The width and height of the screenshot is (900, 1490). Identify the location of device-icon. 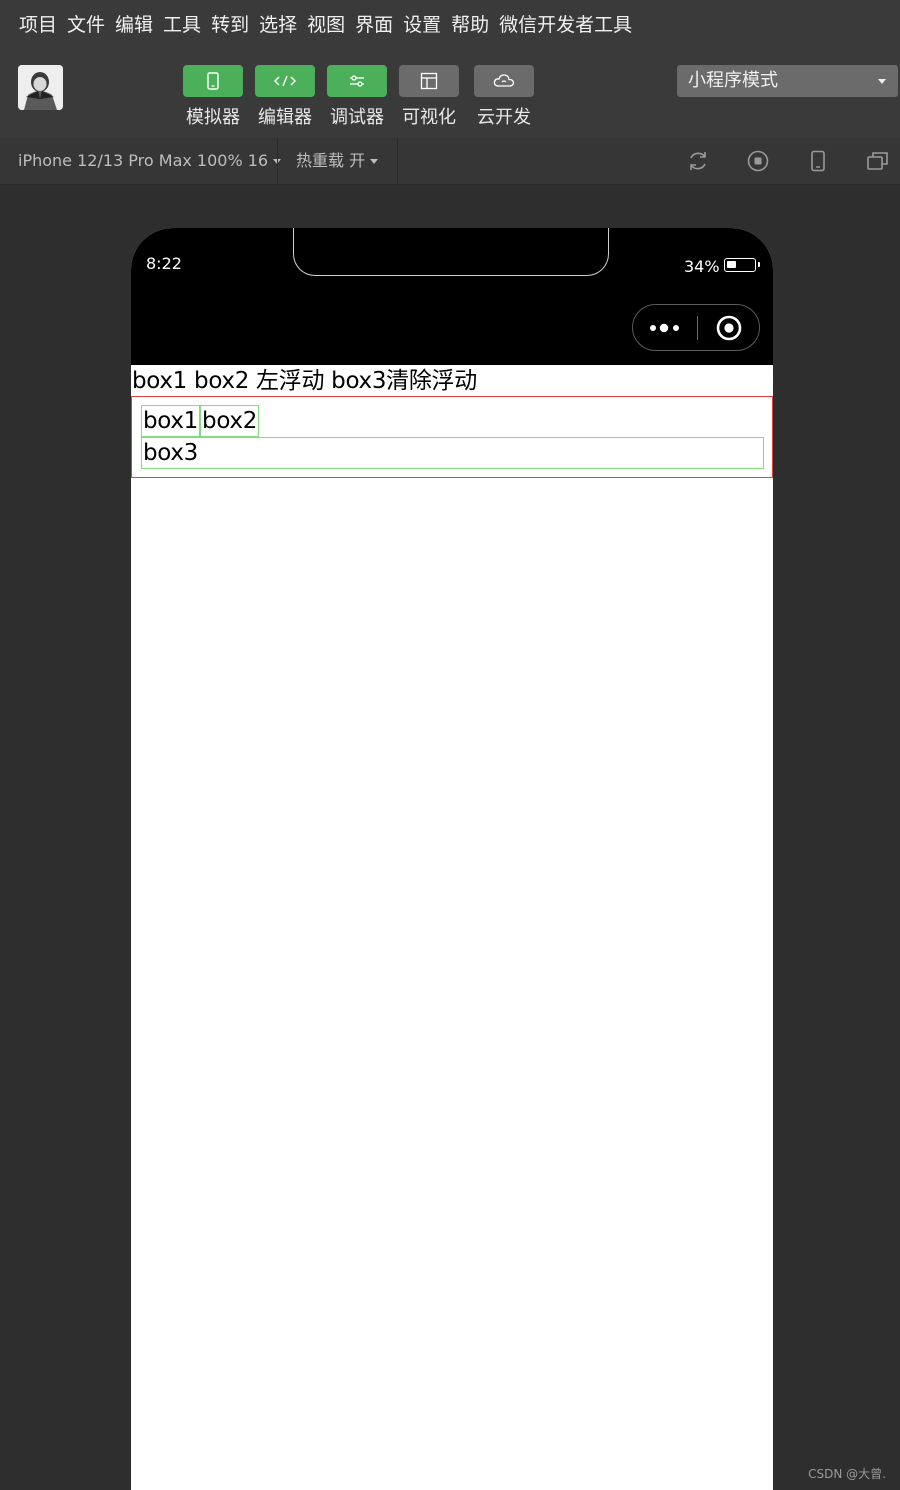
(818, 161).